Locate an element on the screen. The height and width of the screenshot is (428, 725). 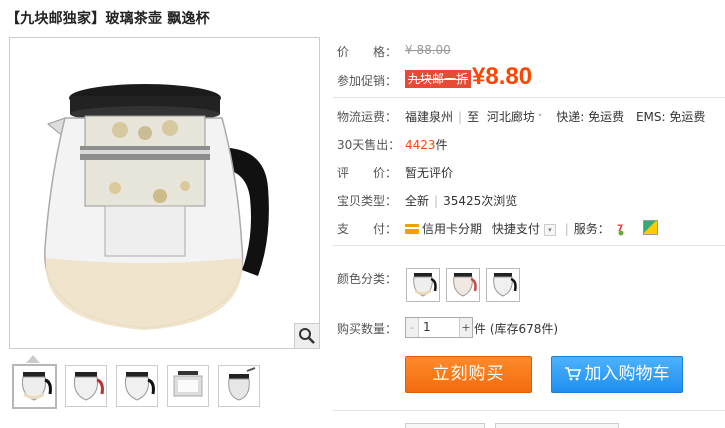
payment-options: 信用卡分期 快捷支付 ▾ | 服务： 7 is located at coordinates (532, 228).